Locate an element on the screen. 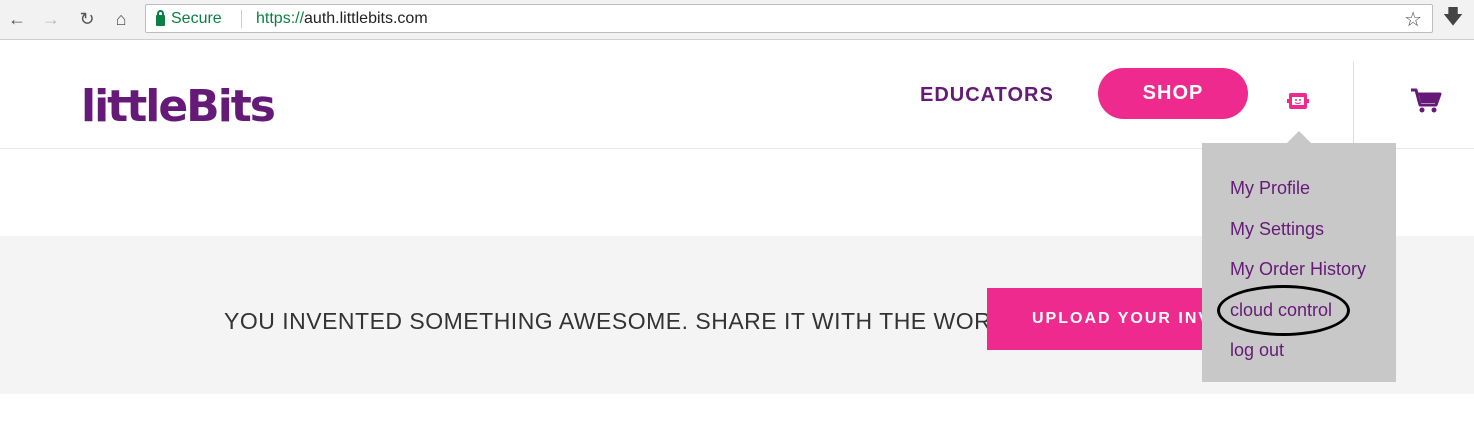 The height and width of the screenshot is (441, 1474). highlight-ellipse is located at coordinates (1283, 310).